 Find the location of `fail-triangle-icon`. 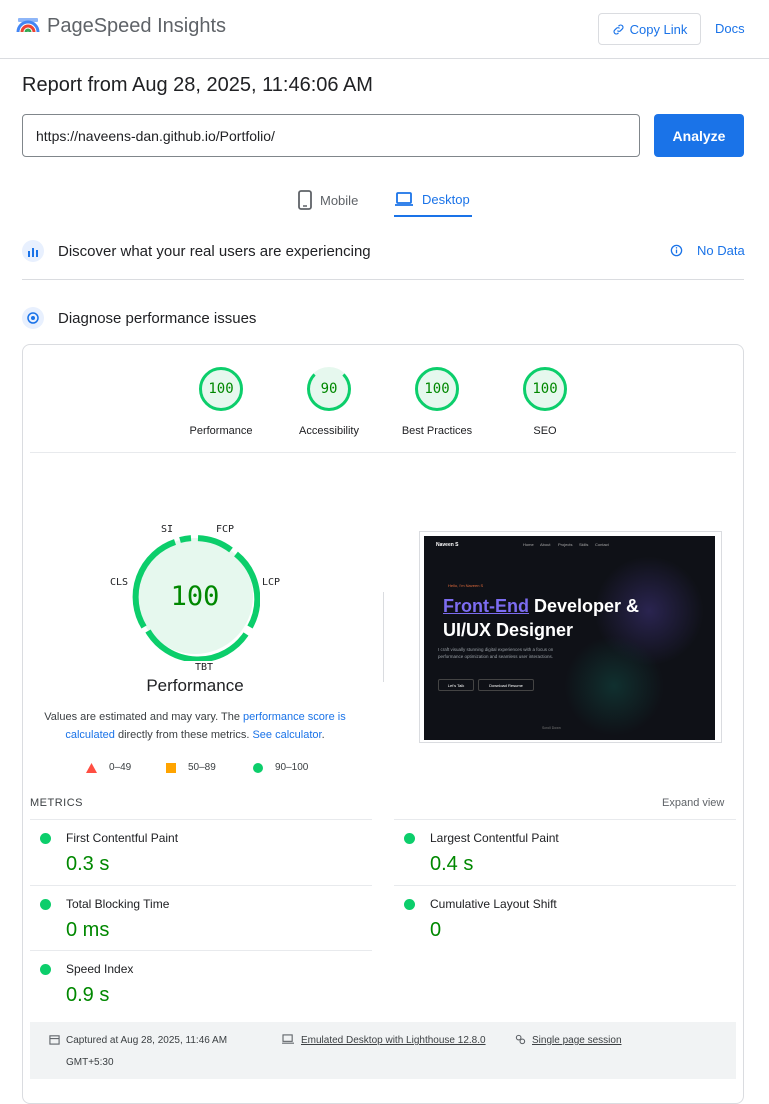

fail-triangle-icon is located at coordinates (91, 767).